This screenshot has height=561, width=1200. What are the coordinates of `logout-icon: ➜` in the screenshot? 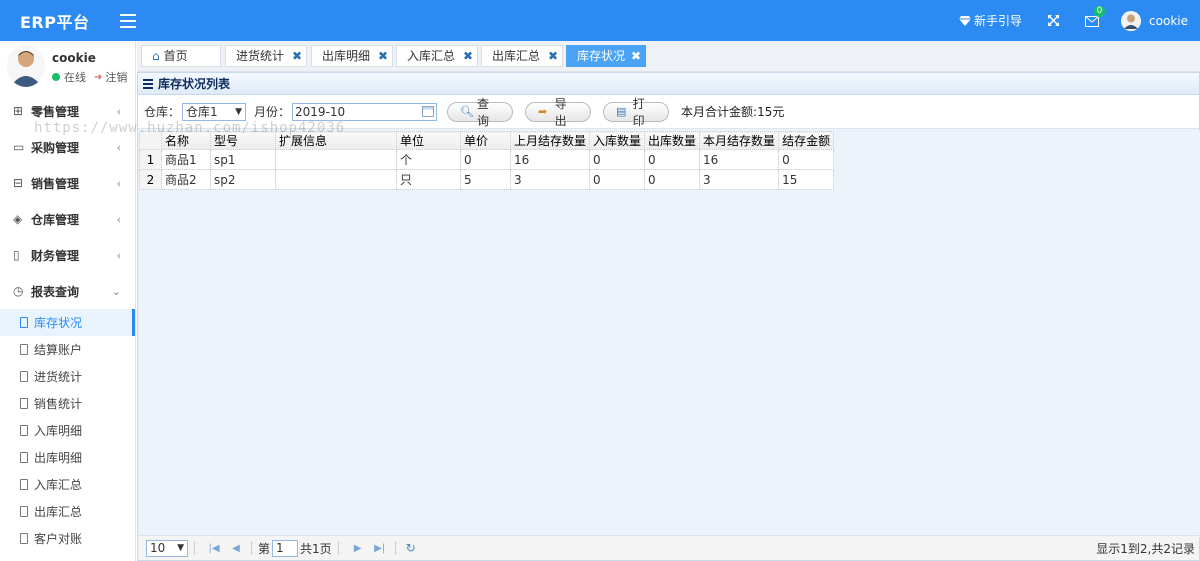 It's located at (98, 77).